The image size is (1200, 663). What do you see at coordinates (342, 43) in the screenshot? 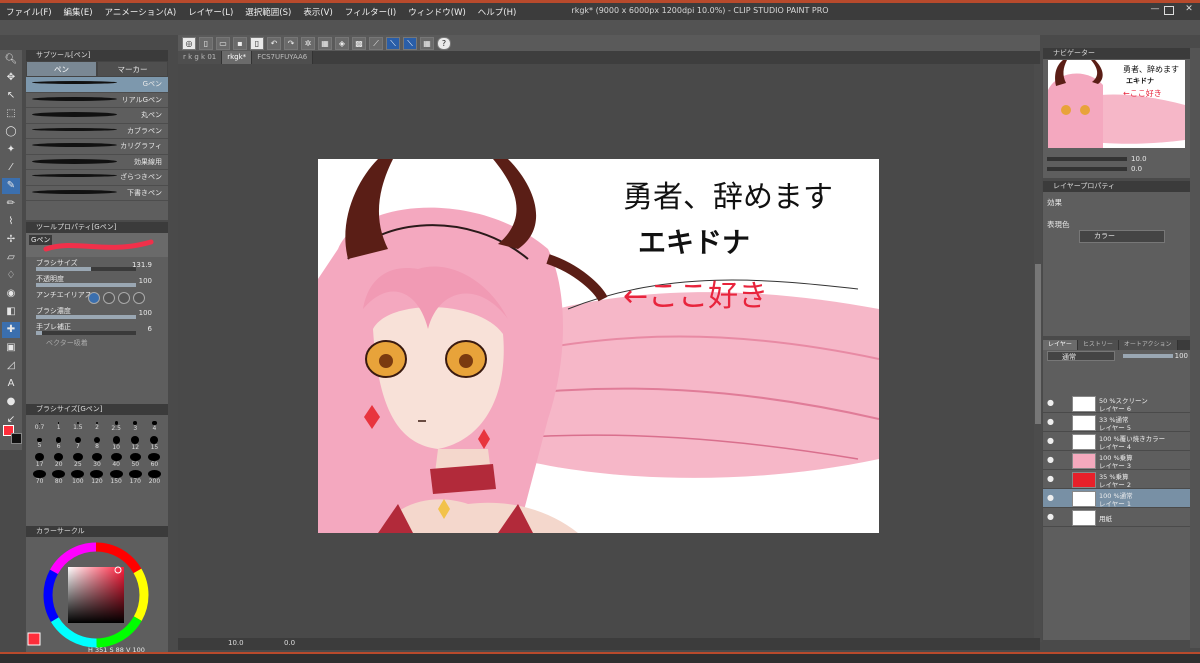
I see `fill-icon: ◈` at bounding box center [342, 43].